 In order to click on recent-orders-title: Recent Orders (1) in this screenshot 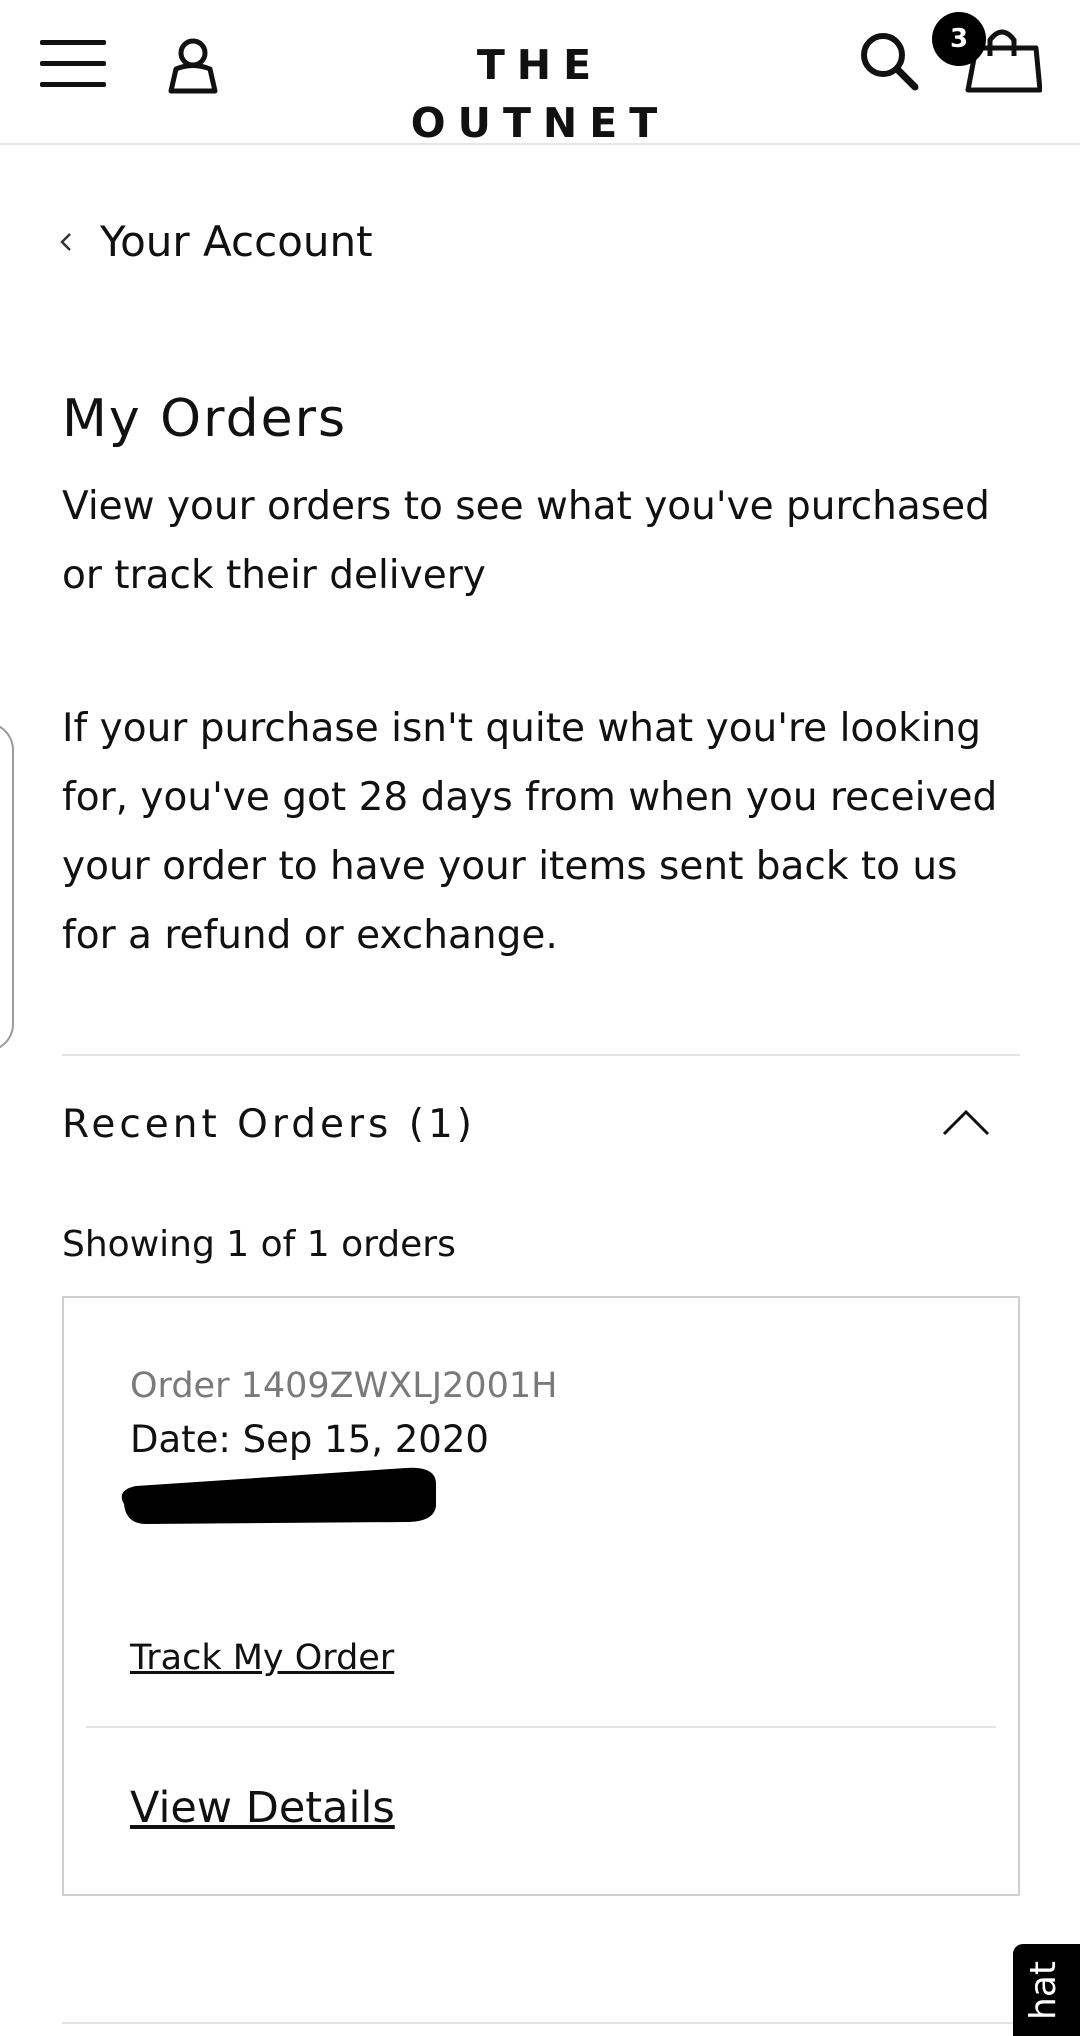, I will do `click(269, 1124)`.